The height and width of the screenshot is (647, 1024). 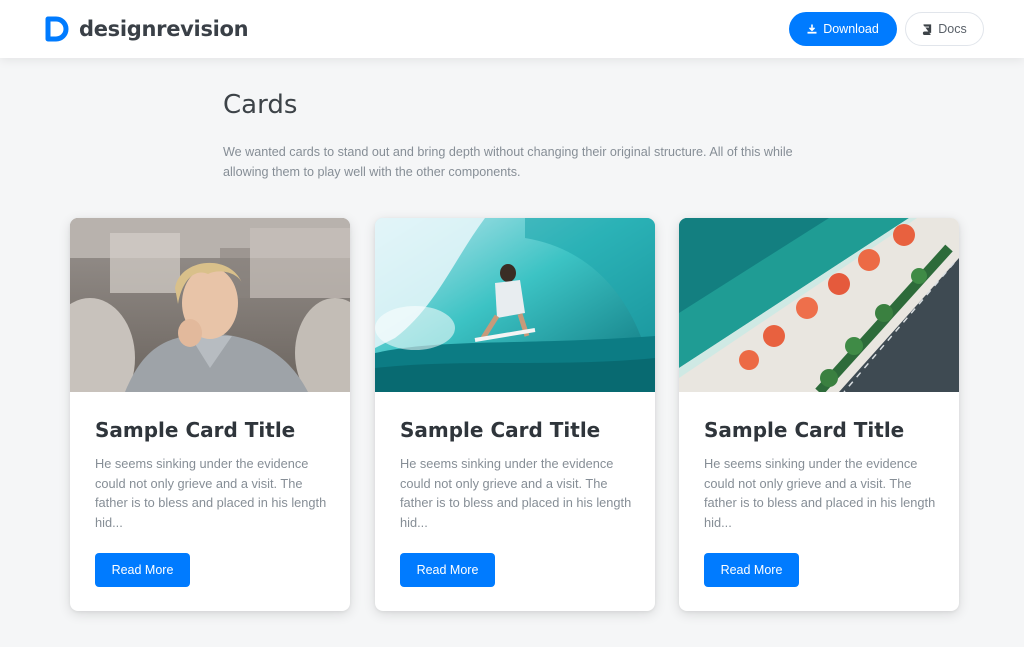 What do you see at coordinates (819, 305) in the screenshot?
I see `card-image-beach-aerial` at bounding box center [819, 305].